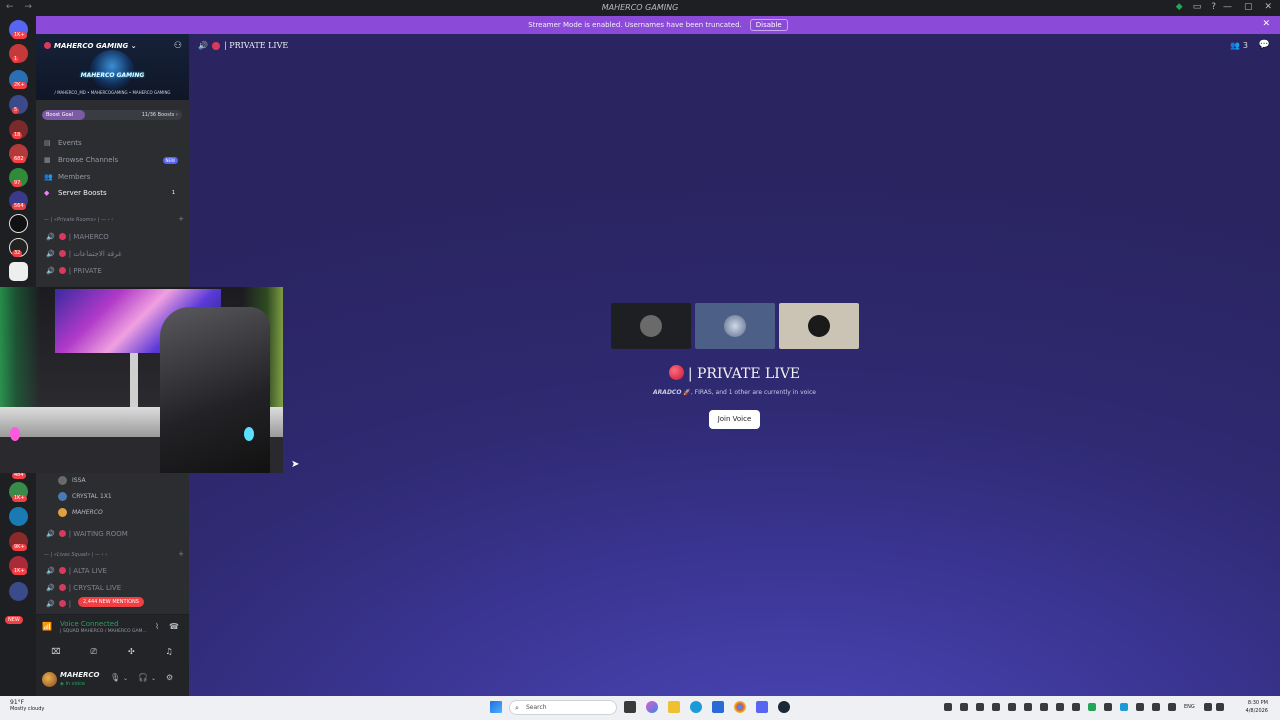  Describe the element at coordinates (114, 143) in the screenshot. I see `menu-events: ▤ Events` at that location.